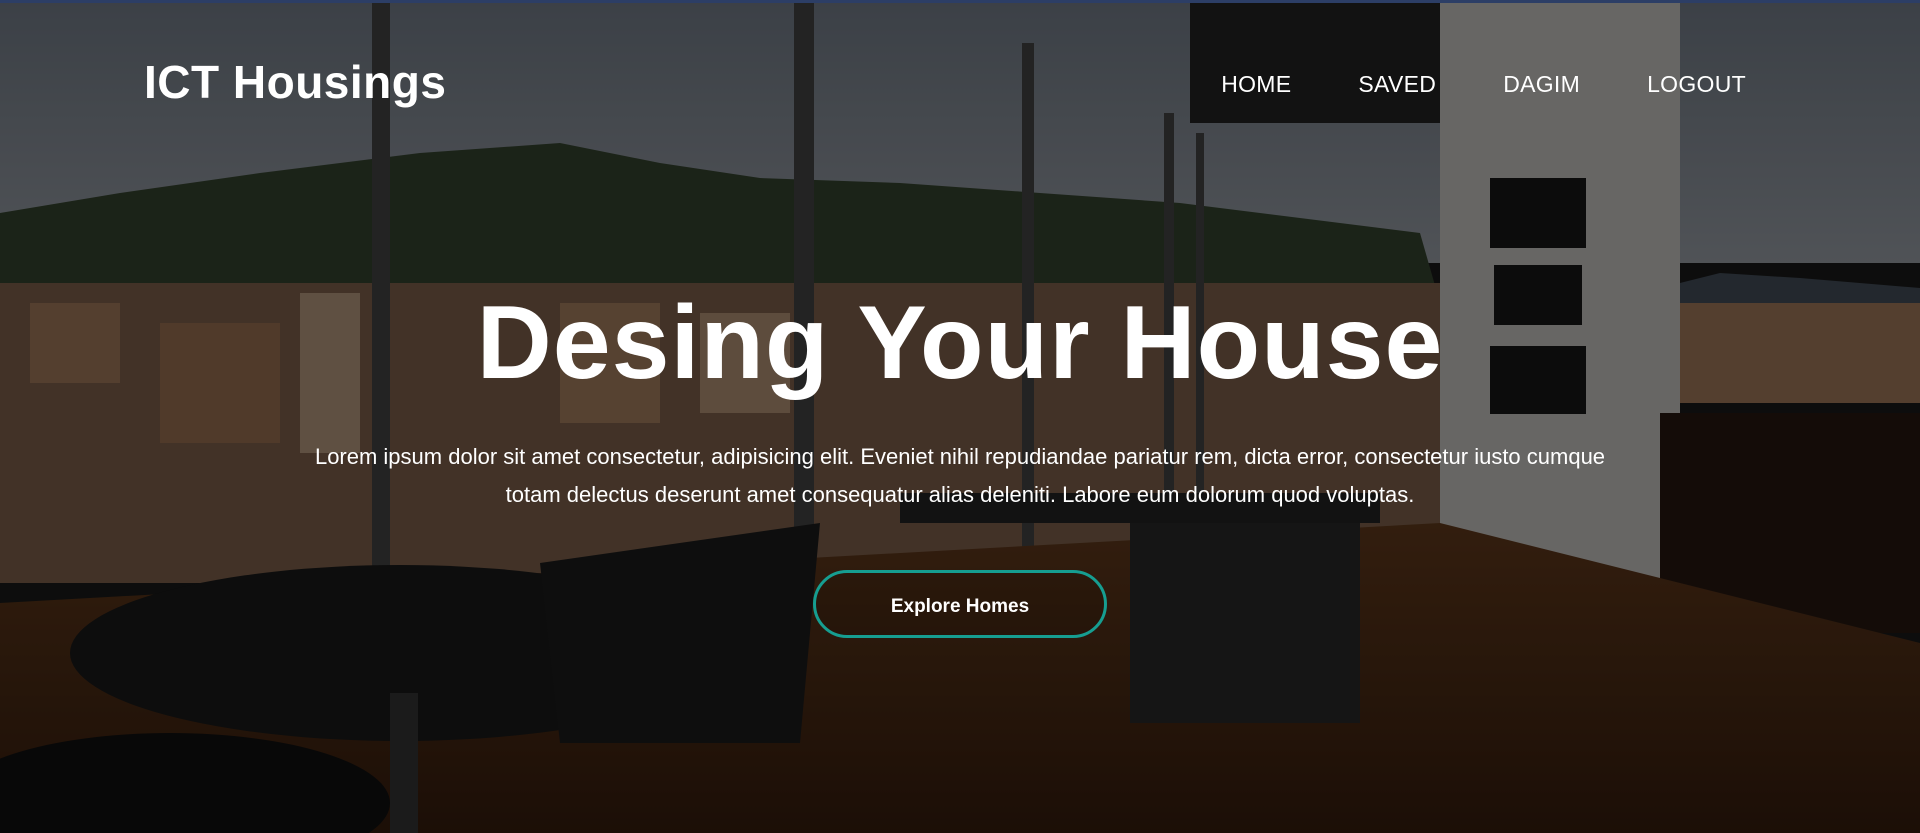  What do you see at coordinates (295, 82) in the screenshot?
I see `brand-logo: ICT Housings` at bounding box center [295, 82].